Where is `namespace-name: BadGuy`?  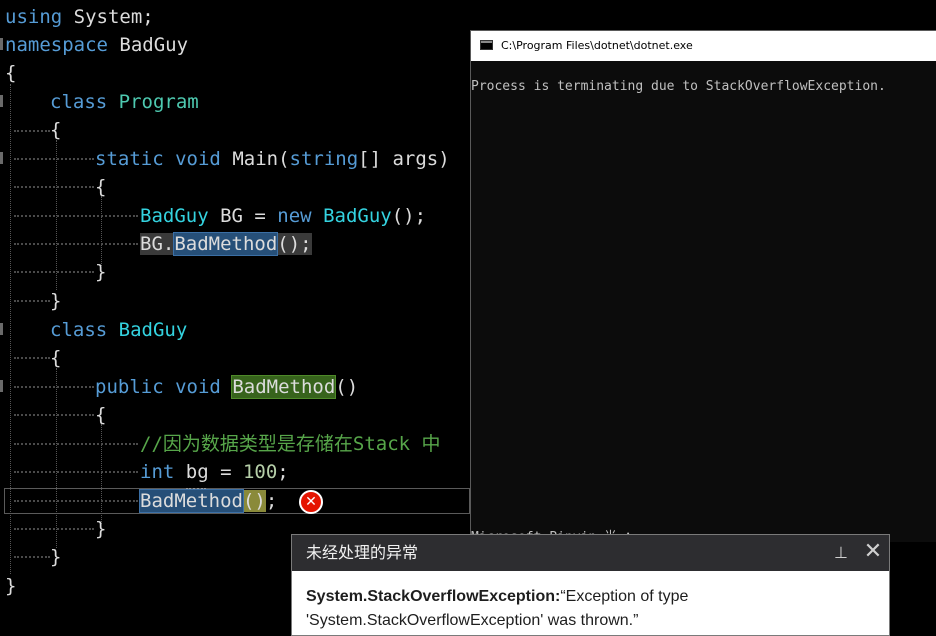
namespace-name: BadGuy is located at coordinates (148, 45).